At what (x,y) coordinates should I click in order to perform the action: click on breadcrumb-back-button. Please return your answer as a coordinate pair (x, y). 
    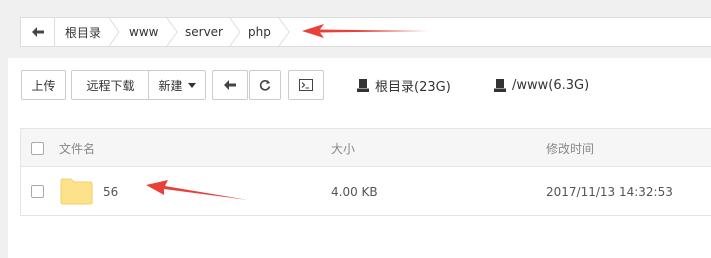
    Looking at the image, I should click on (38, 32).